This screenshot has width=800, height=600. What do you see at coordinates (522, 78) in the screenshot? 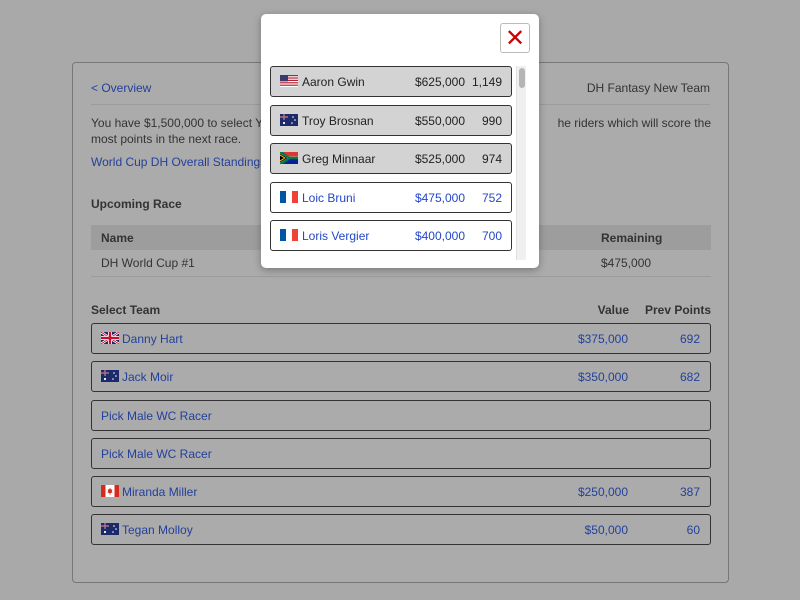
I see `scrollbar-thumb` at bounding box center [522, 78].